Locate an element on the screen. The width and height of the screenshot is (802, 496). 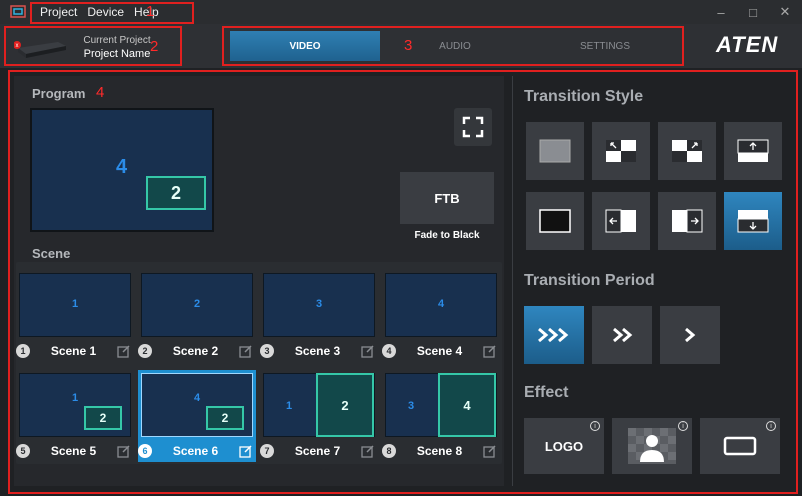
chroma-key-effect-button: i is located at coordinates (652, 446).